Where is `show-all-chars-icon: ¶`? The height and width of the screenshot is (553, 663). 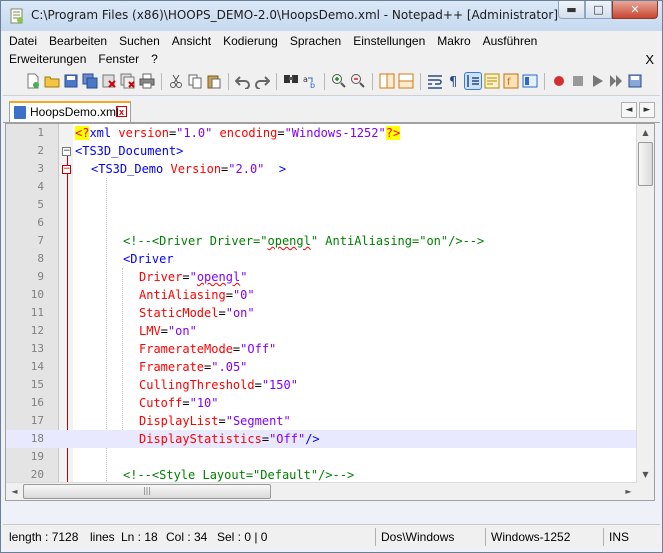 show-all-chars-icon: ¶ is located at coordinates (454, 81).